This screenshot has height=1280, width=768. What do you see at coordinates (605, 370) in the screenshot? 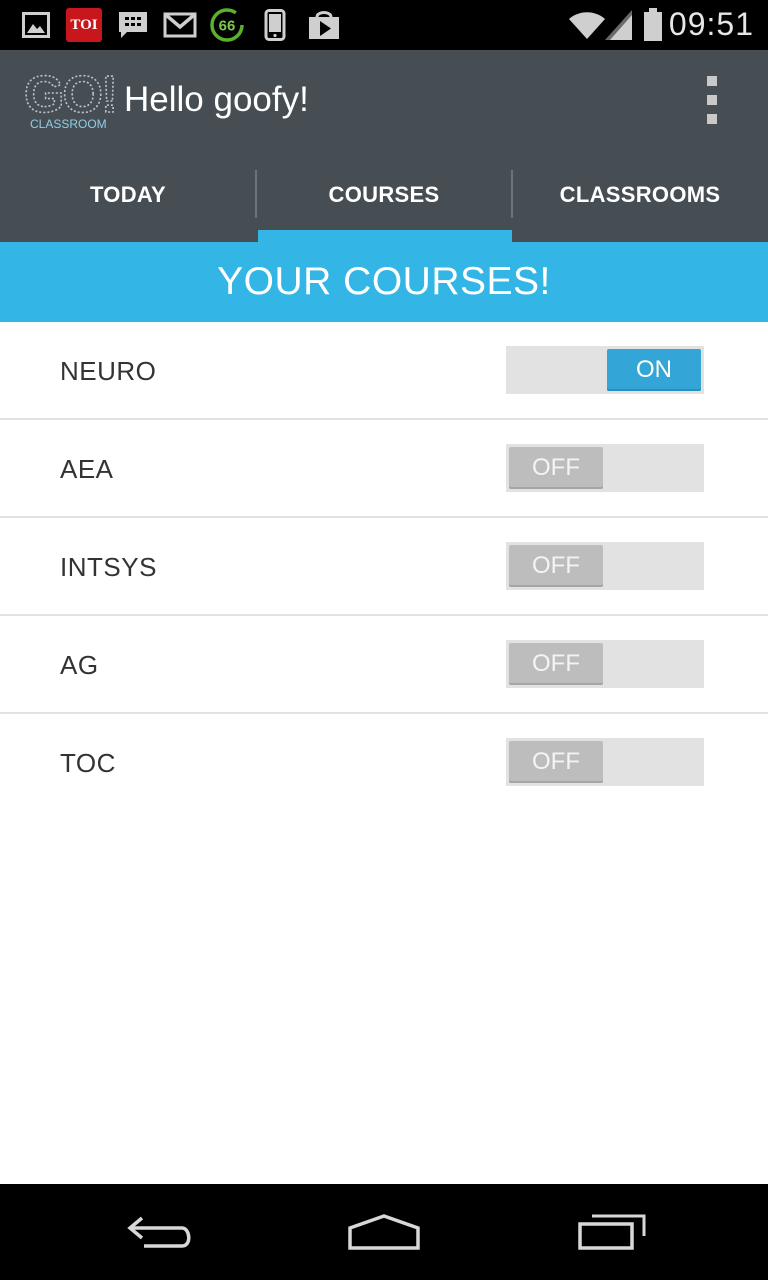
I see `course-toggle: ON` at bounding box center [605, 370].